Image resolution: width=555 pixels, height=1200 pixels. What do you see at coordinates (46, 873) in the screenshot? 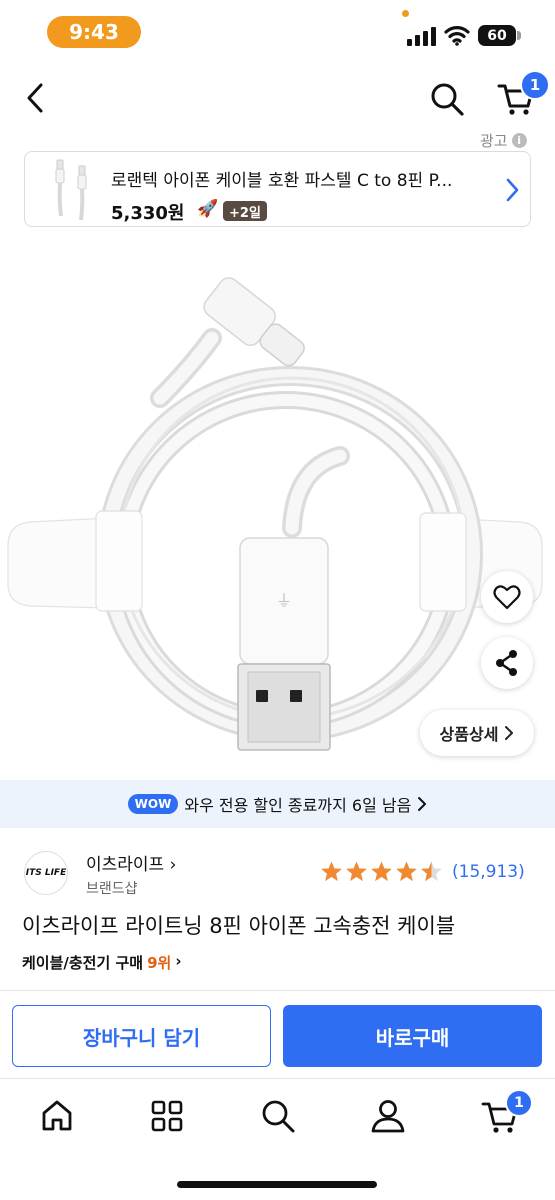
I see `brand-logo: ITS LIFE` at bounding box center [46, 873].